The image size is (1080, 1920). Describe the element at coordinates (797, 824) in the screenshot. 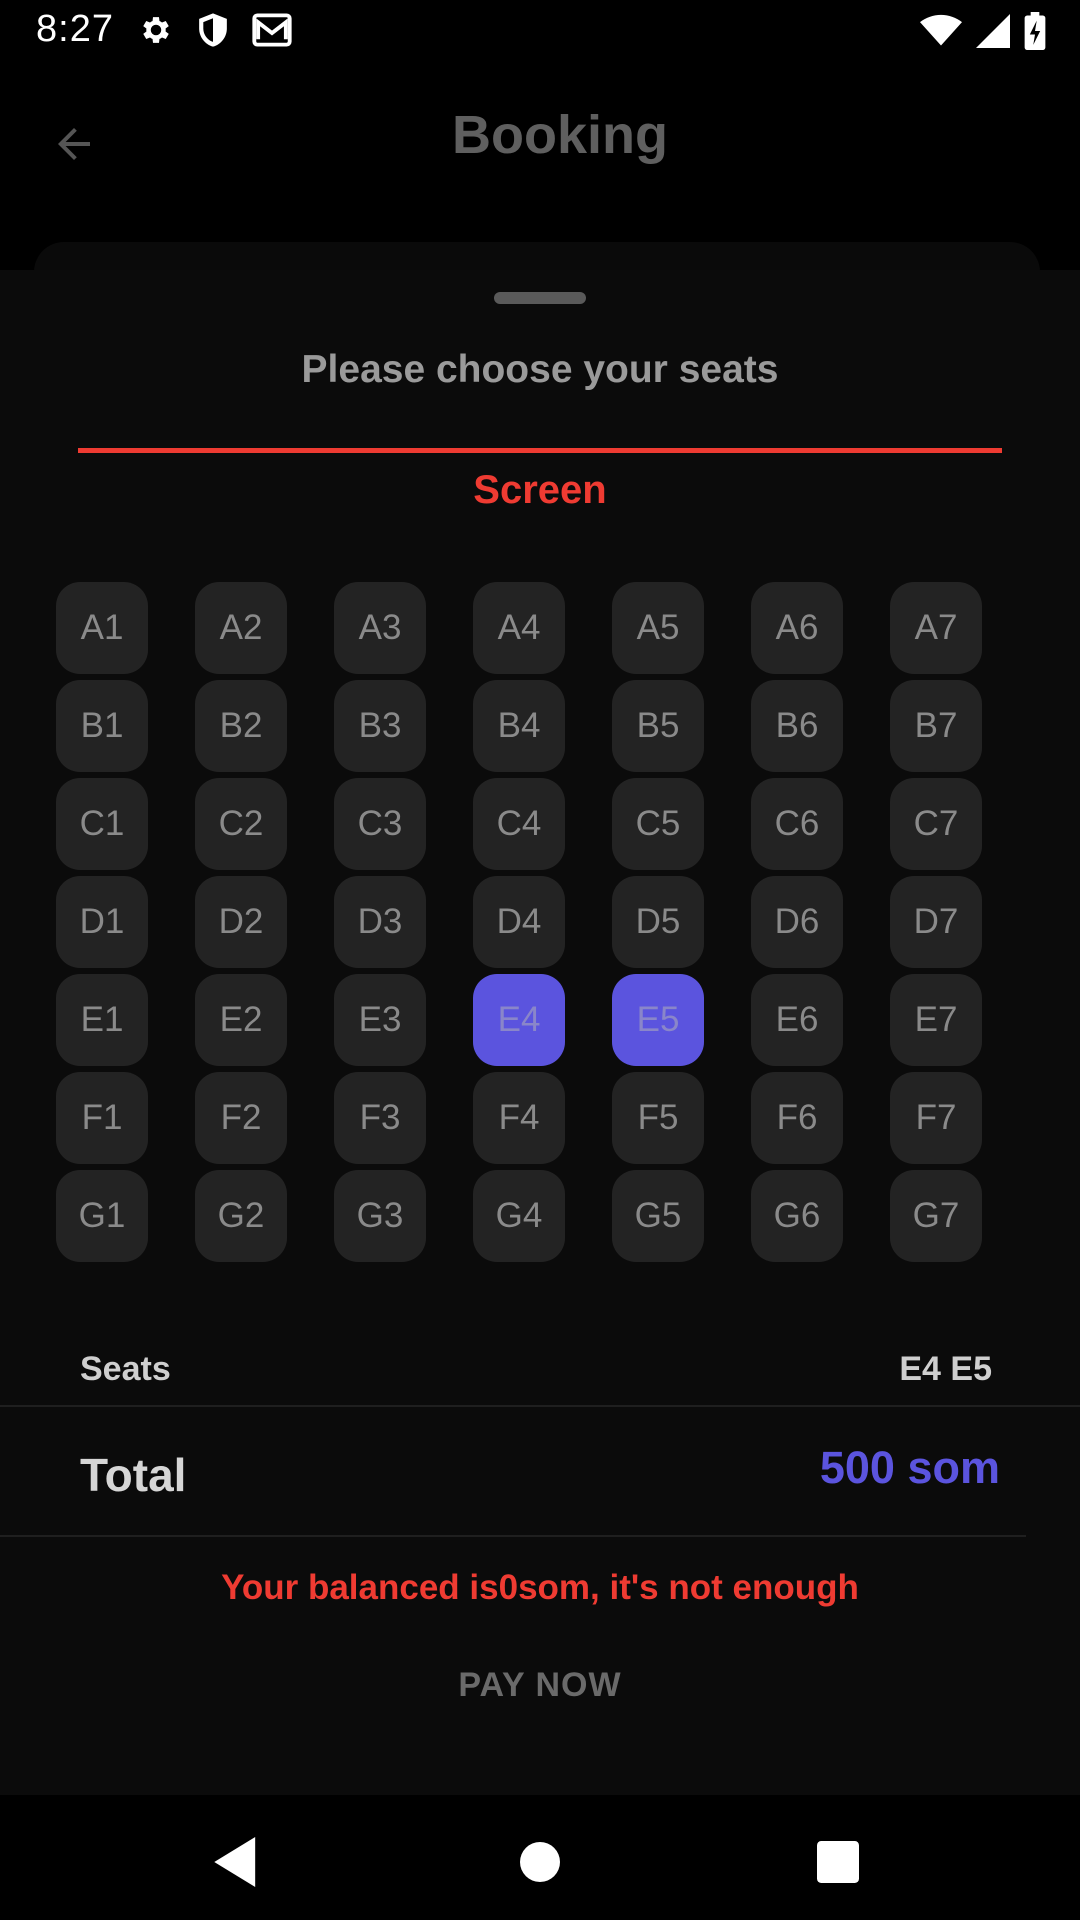

I see `seat-c6: C6` at that location.